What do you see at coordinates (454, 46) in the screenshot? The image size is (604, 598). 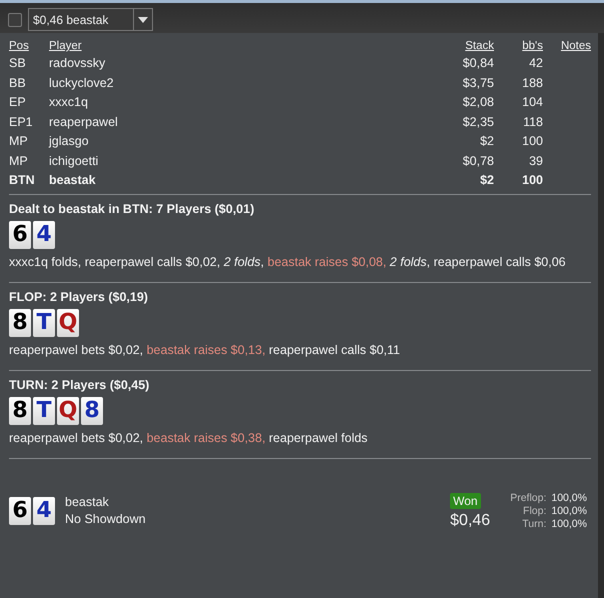 I see `column-header: Stack` at bounding box center [454, 46].